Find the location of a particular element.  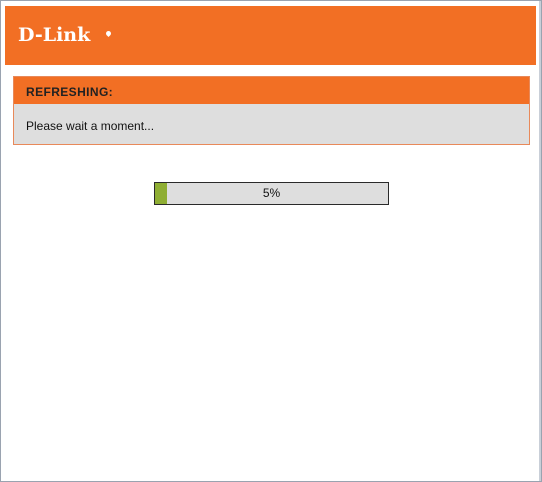

status-panel-title-bar: REFRESHING: is located at coordinates (271, 90).